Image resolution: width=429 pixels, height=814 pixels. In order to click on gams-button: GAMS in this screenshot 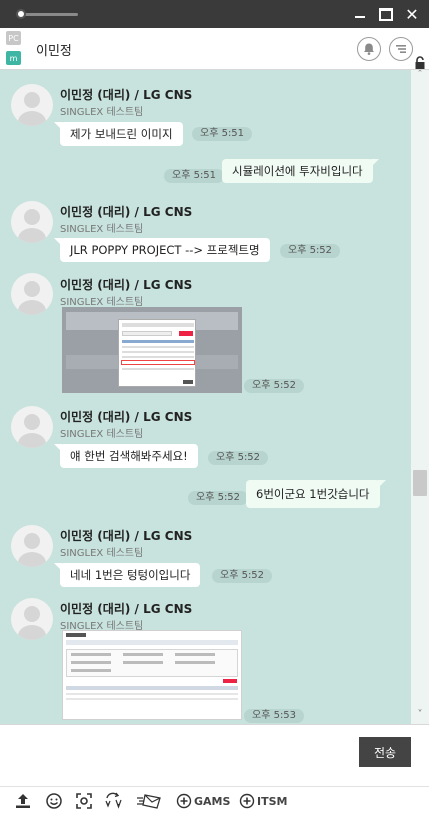, I will do `click(203, 801)`.